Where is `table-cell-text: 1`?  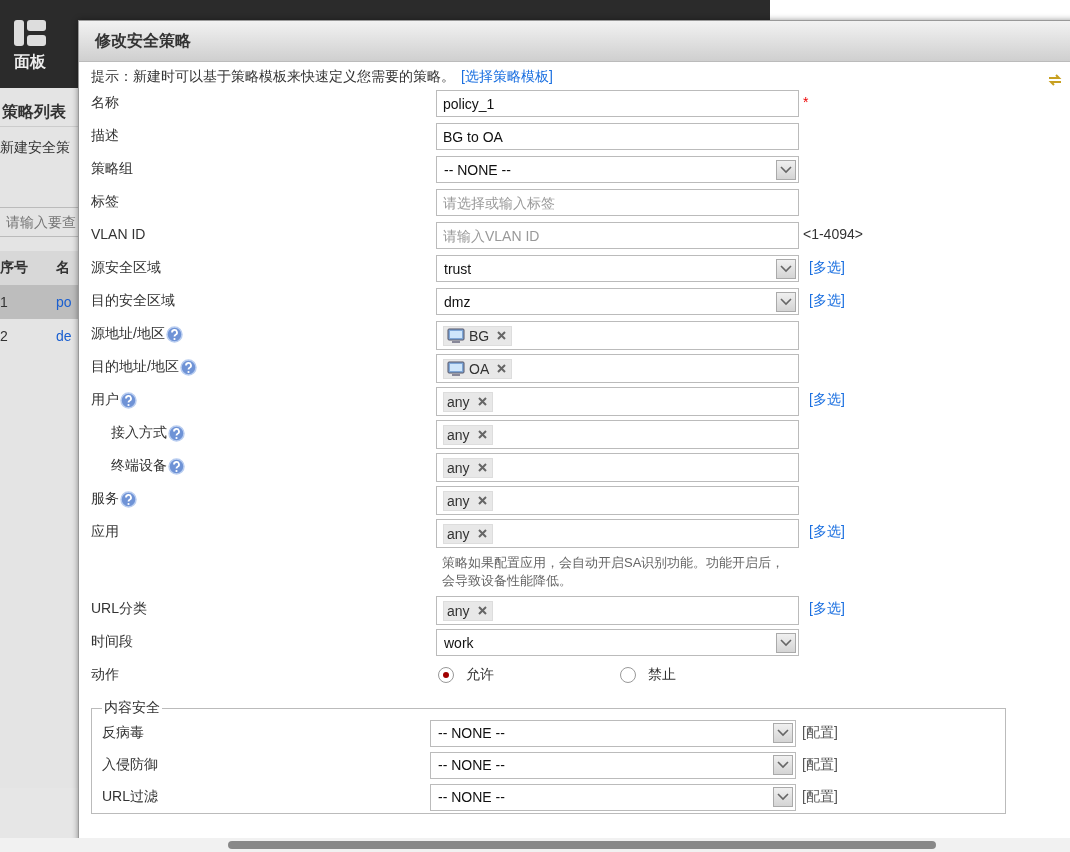
table-cell-text: 1 is located at coordinates (4, 302).